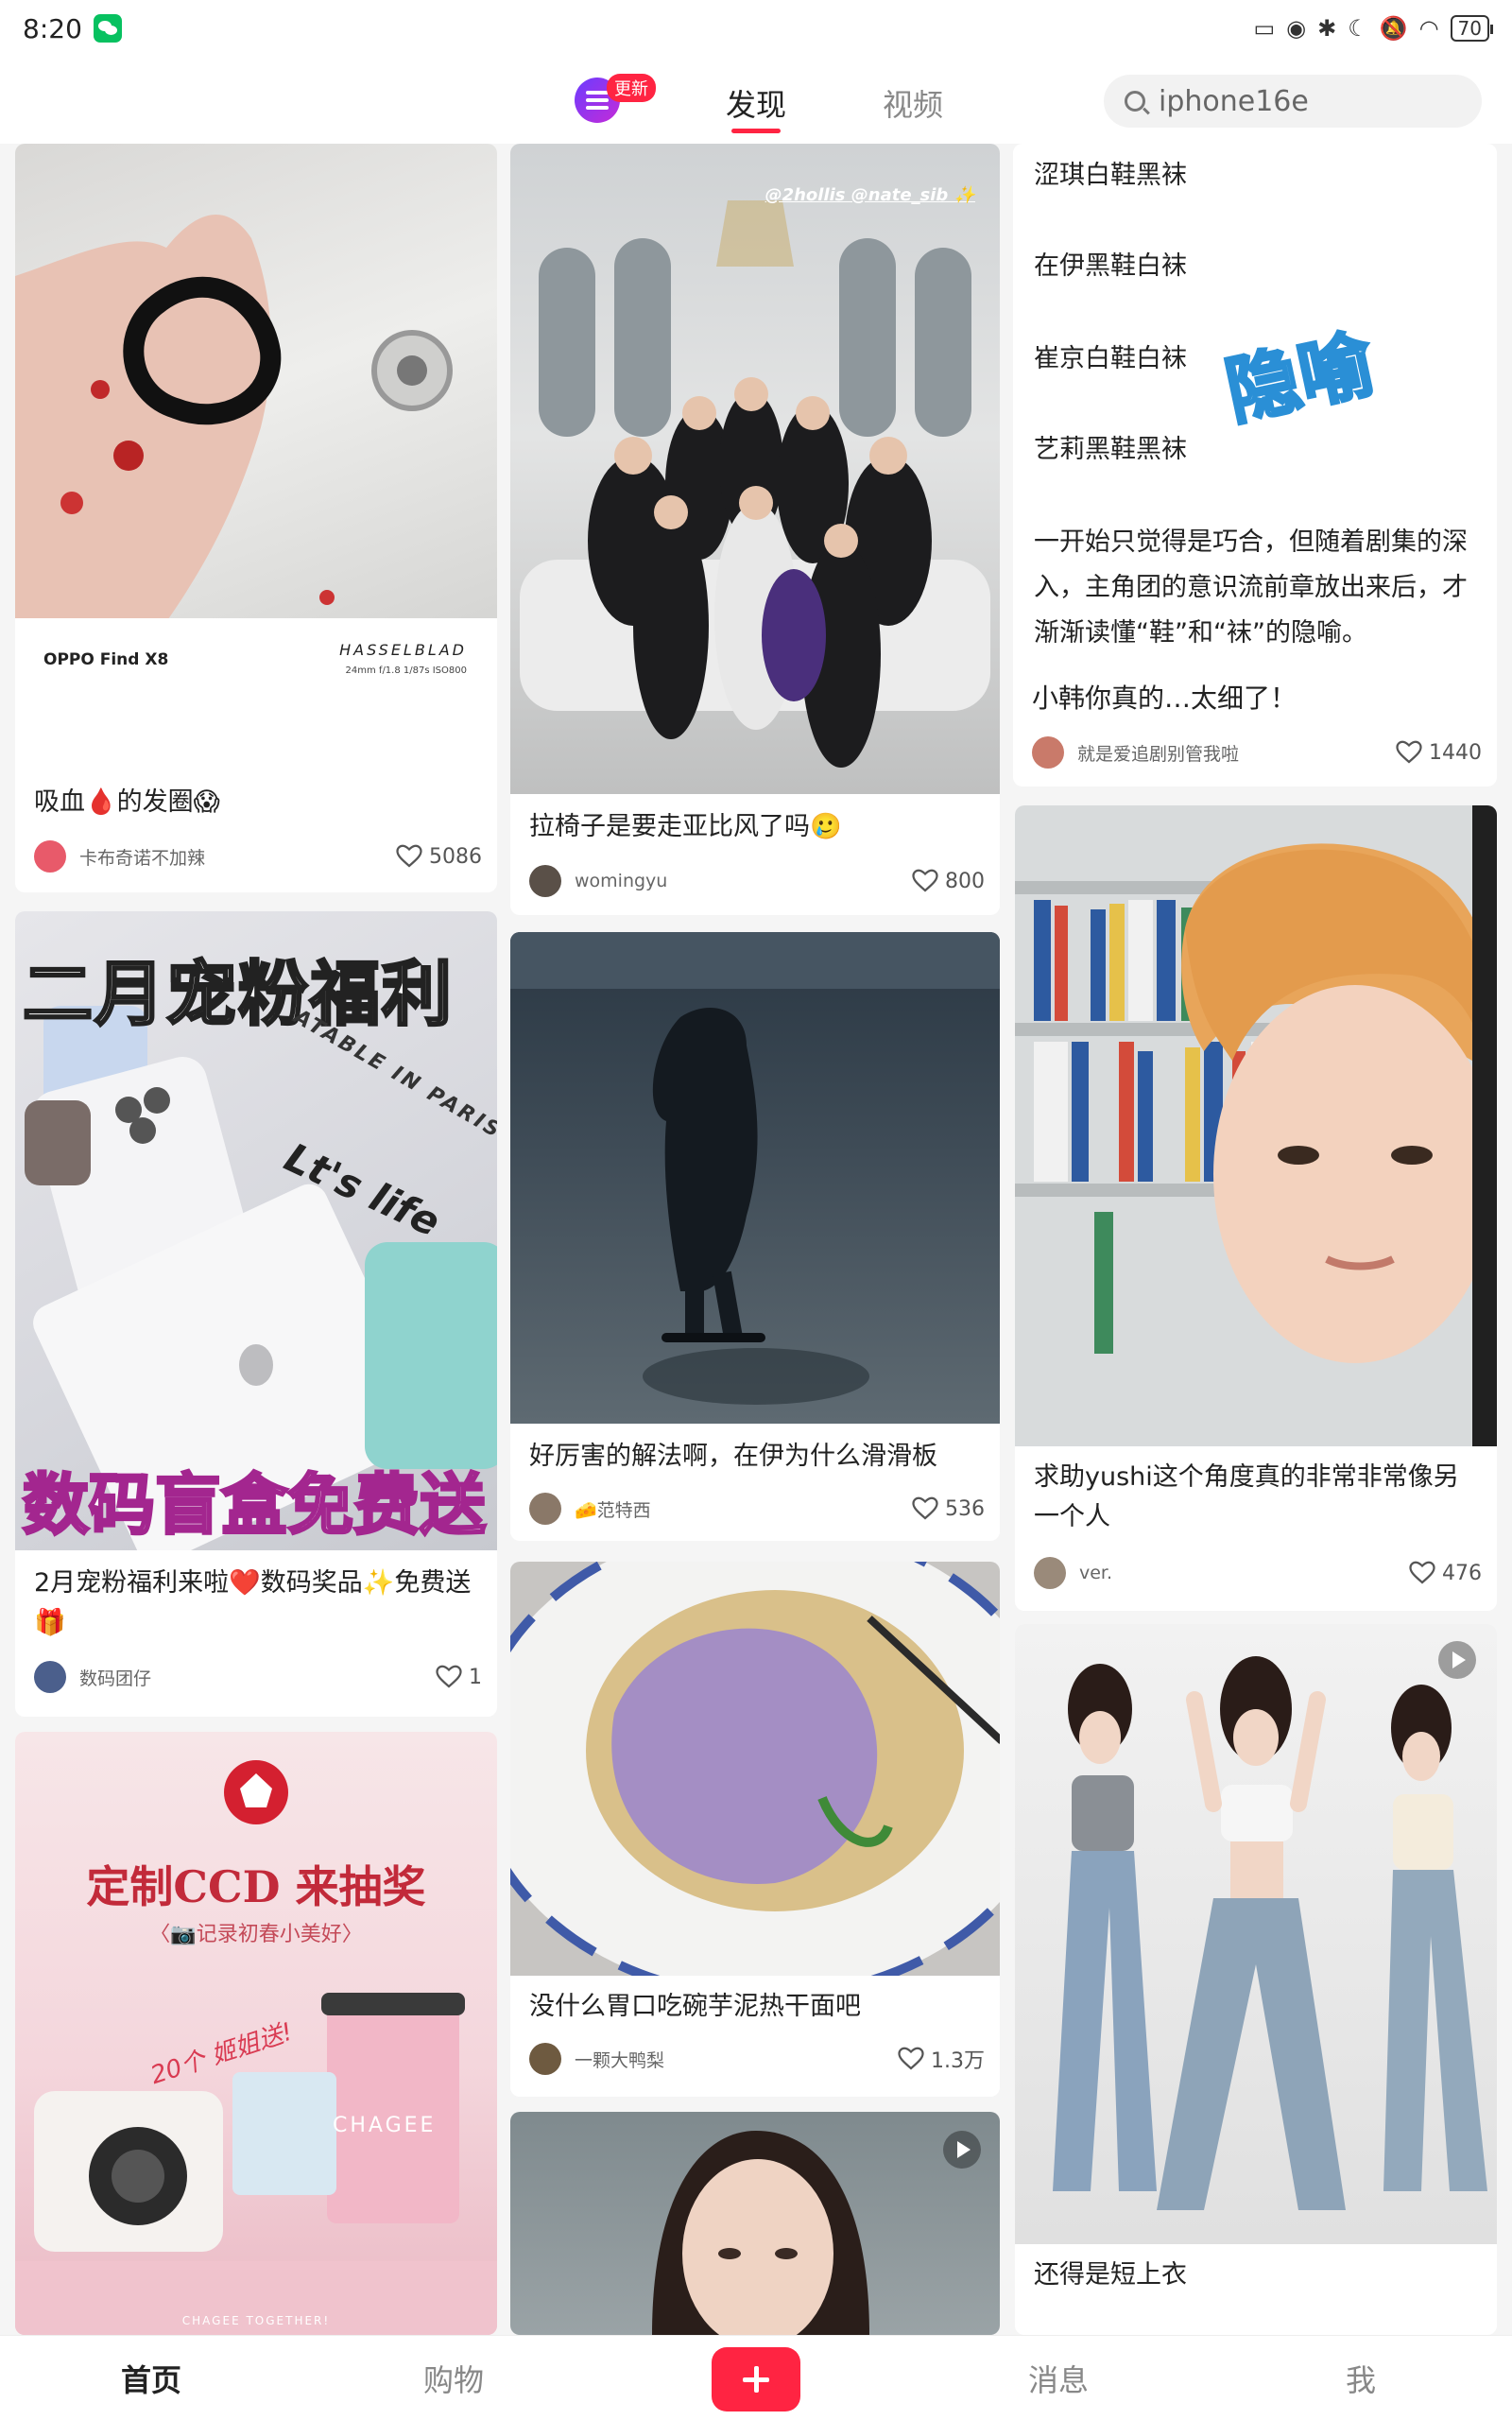  What do you see at coordinates (1462, 1573) in the screenshot?
I see `like-count: 476` at bounding box center [1462, 1573].